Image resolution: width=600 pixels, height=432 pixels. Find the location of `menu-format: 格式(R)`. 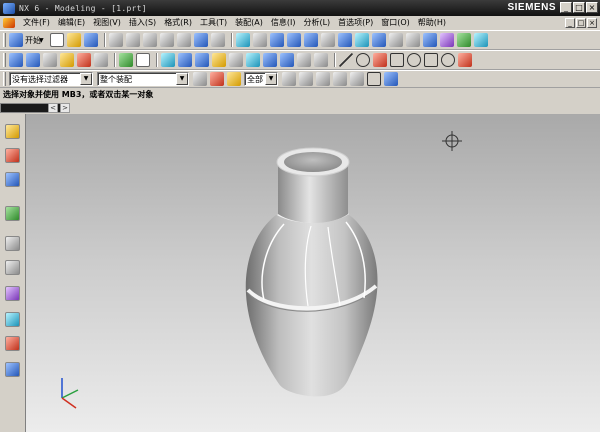

menu-format: 格式(R) is located at coordinates (178, 23).